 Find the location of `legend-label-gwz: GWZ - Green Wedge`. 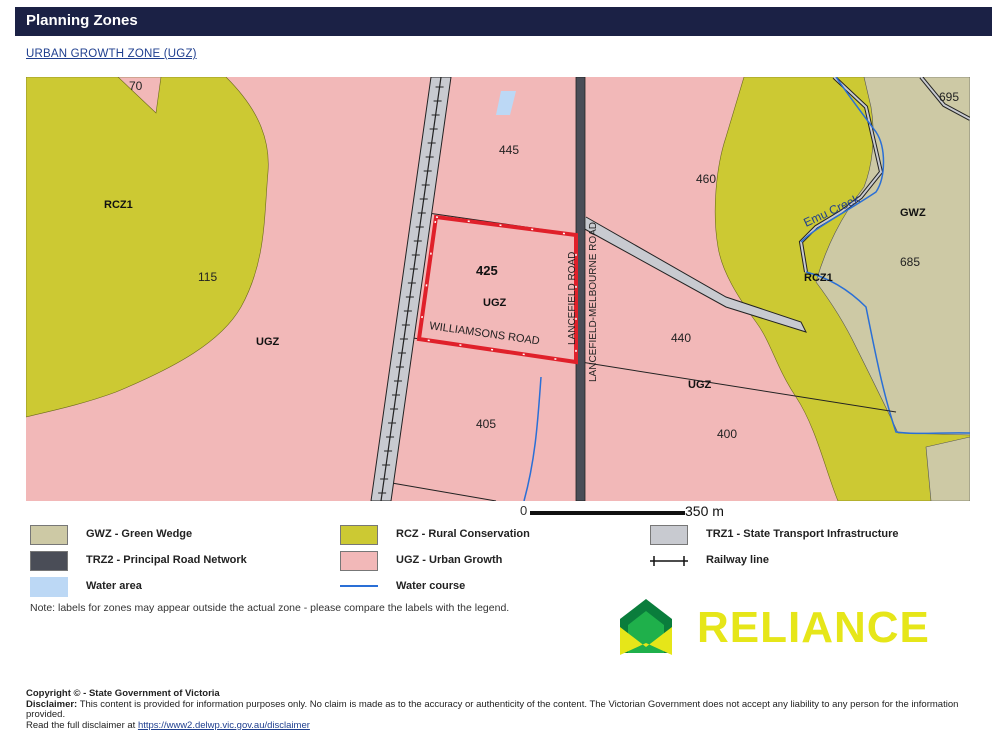

legend-label-gwz: GWZ - Green Wedge is located at coordinates (139, 534).